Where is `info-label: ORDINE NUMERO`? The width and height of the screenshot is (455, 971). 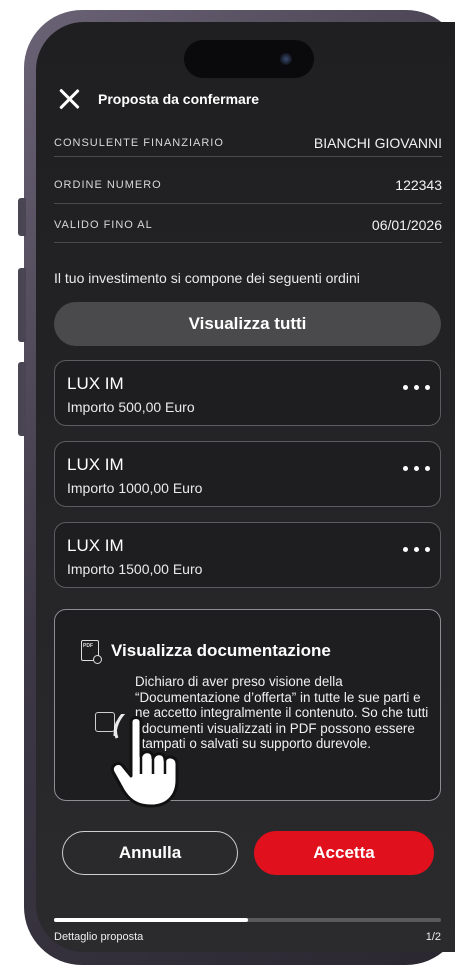
info-label: ORDINE NUMERO is located at coordinates (108, 185).